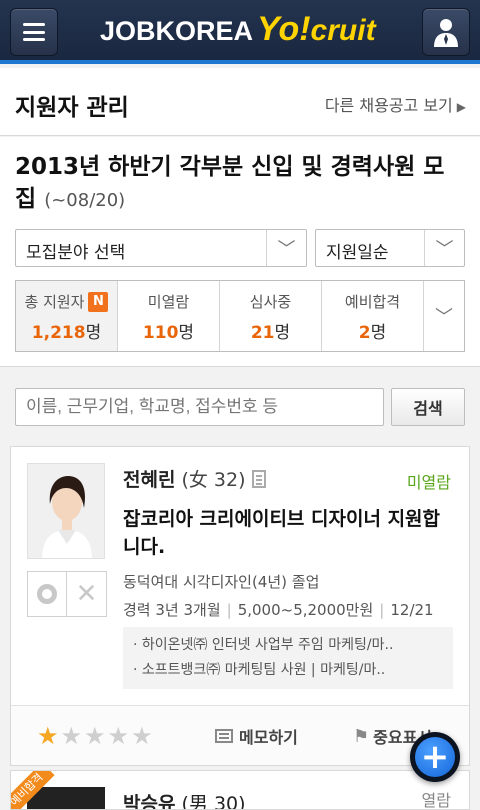 The width and height of the screenshot is (480, 810). What do you see at coordinates (357, 253) in the screenshot?
I see `sort-select-label: 지원일순` at bounding box center [357, 253].